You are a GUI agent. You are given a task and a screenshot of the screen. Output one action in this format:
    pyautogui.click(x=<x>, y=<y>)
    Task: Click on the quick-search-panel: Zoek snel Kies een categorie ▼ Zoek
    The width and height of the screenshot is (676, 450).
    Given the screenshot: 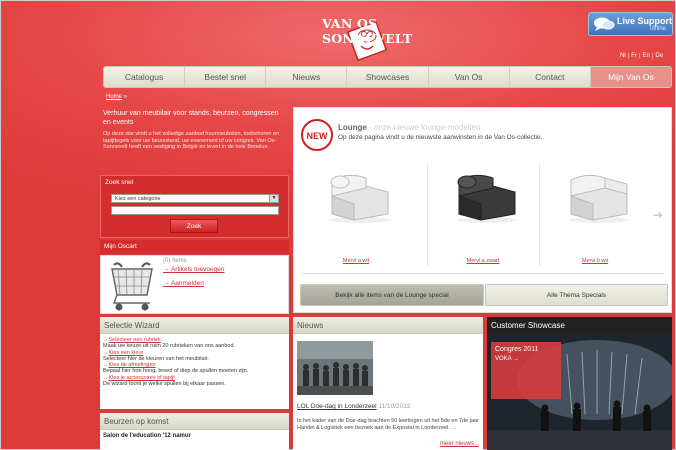 What is the action you would take?
    pyautogui.click(x=194, y=206)
    